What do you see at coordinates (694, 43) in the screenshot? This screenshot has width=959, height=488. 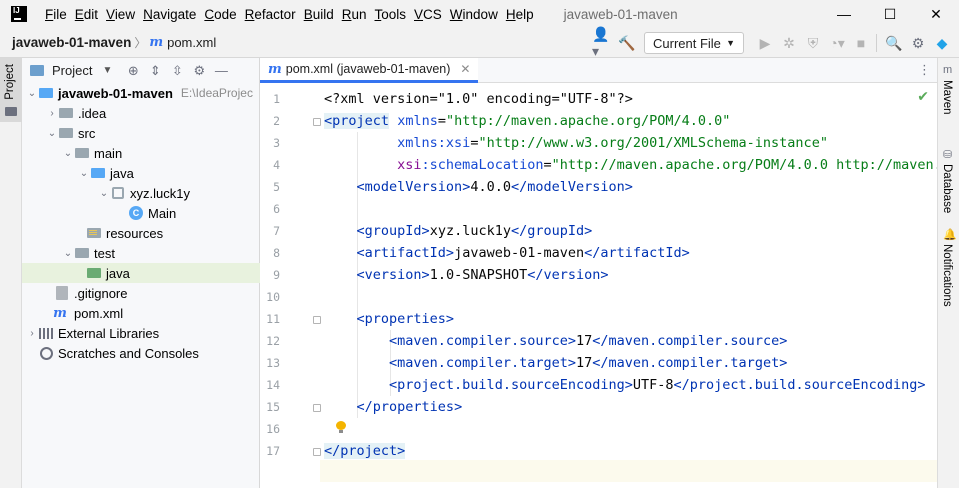 I see `run-configuration-select: Current File ▼` at bounding box center [694, 43].